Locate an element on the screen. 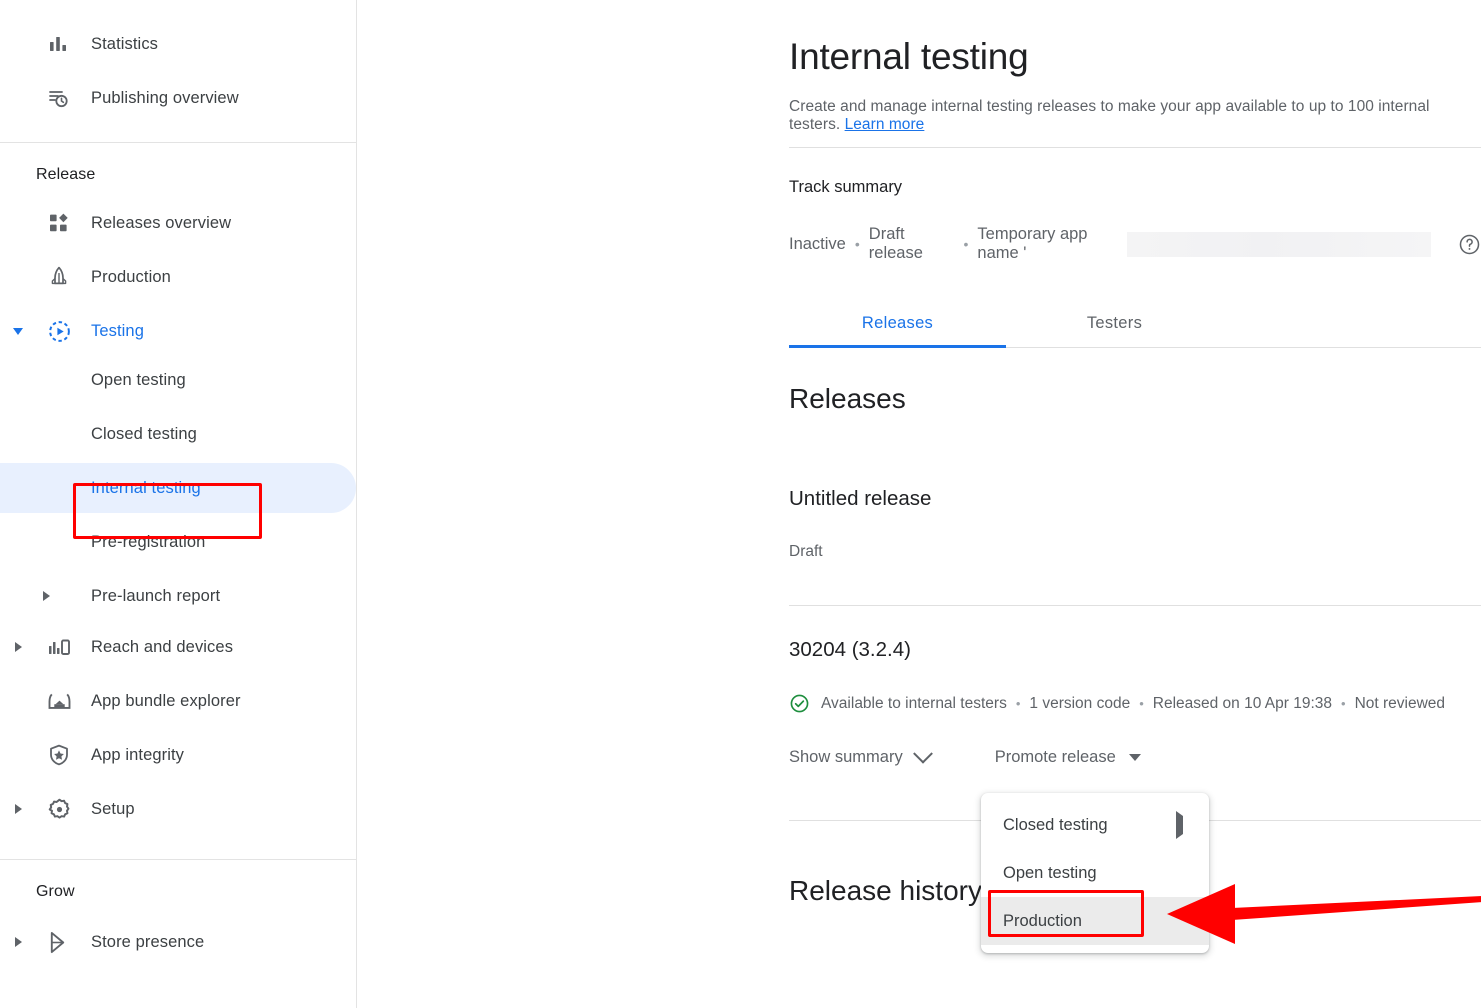  play-store-icon is located at coordinates (59, 942).